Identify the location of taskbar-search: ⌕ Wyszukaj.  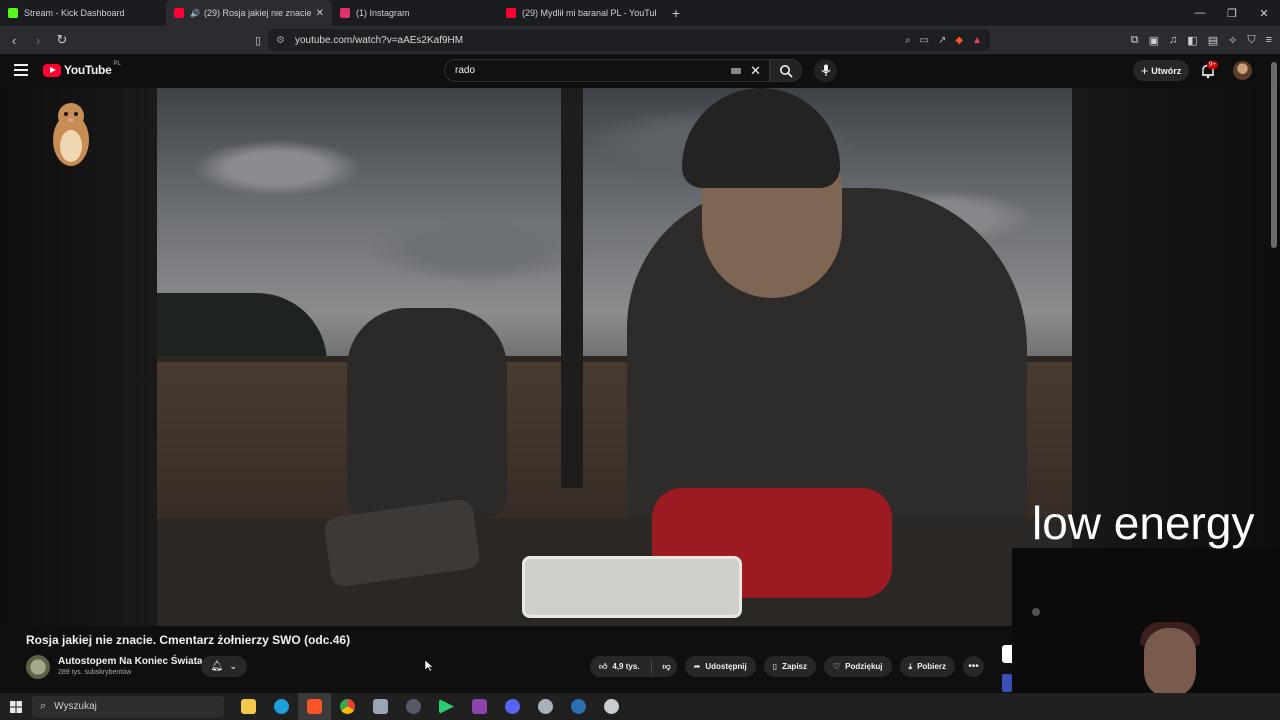
(128, 706).